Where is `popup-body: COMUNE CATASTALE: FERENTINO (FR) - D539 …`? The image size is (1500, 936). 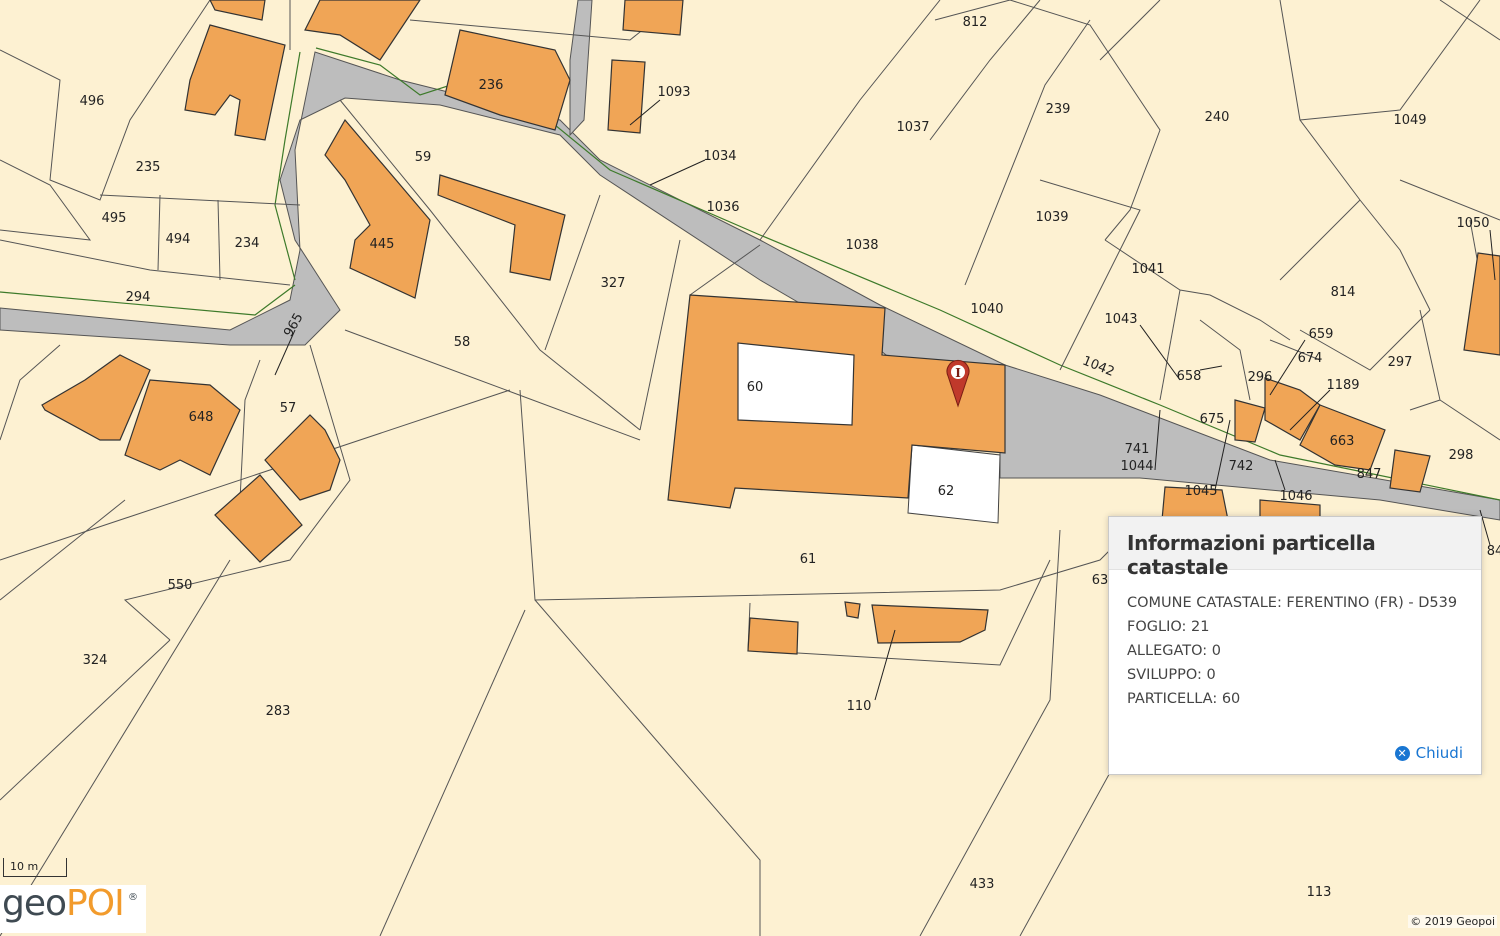
popup-body: COMUNE CATASTALE: FERENTINO (FR) - D539 … is located at coordinates (1292, 651).